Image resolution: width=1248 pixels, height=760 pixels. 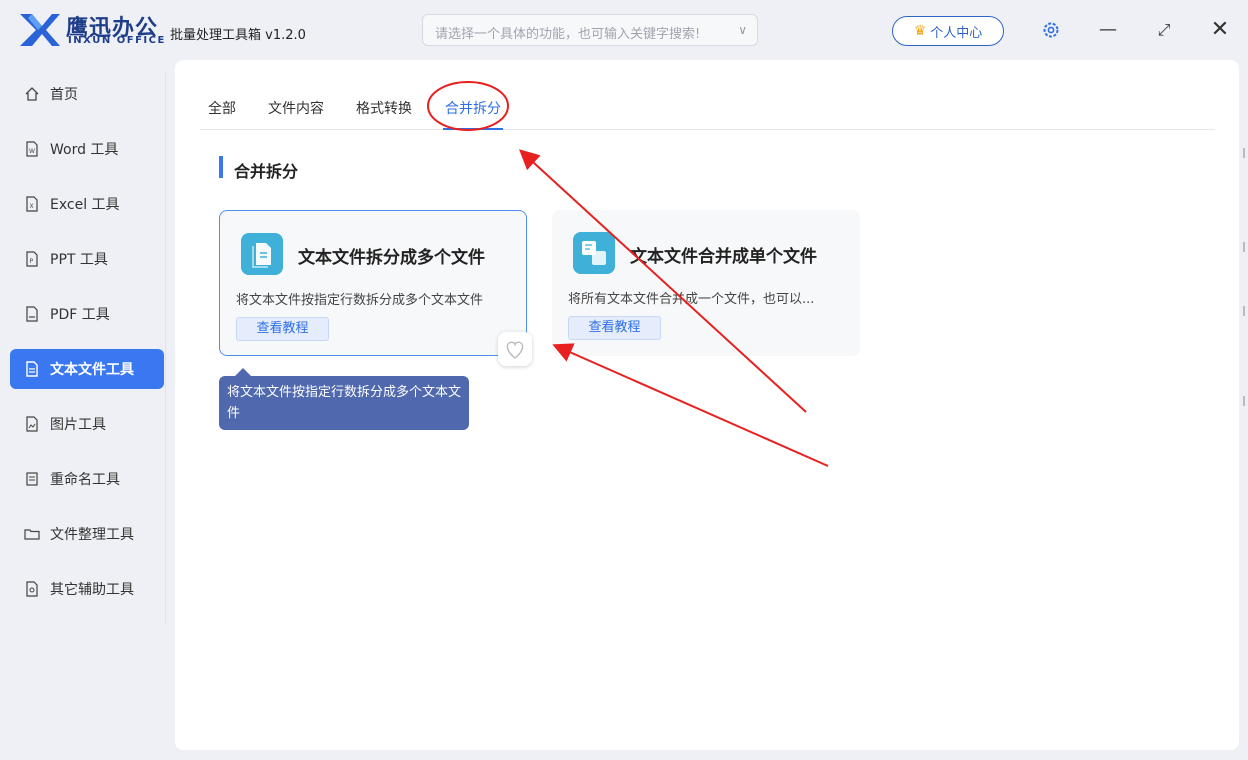 I want to click on svg-text: W, so click(x=32, y=151).